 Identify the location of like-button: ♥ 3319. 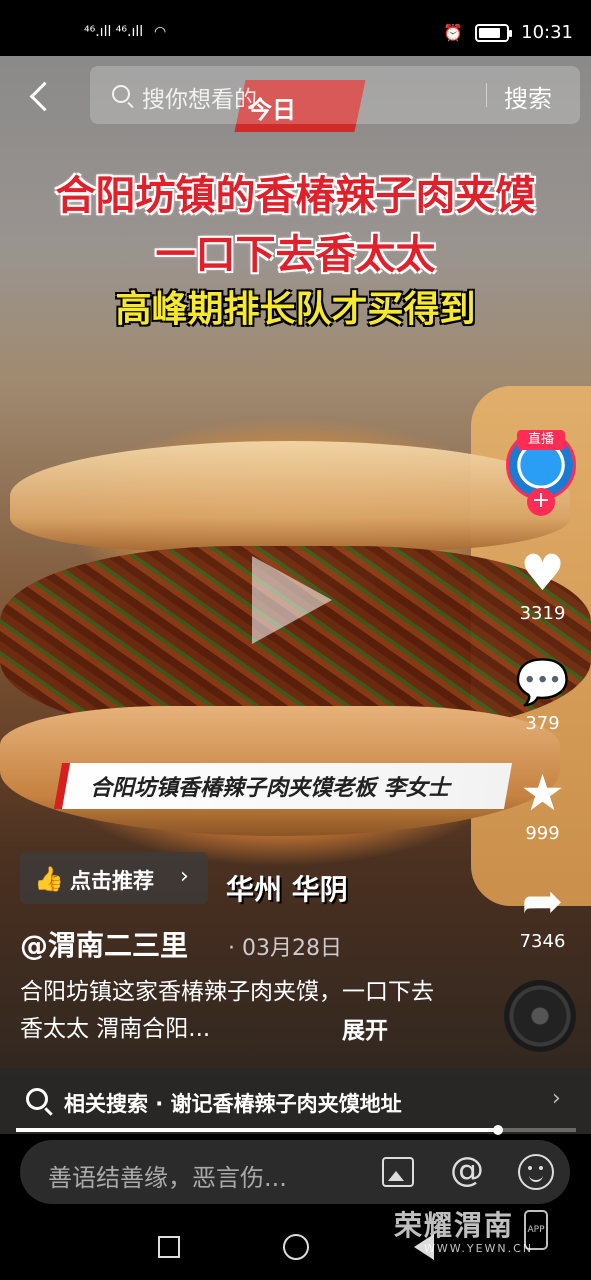
(542, 584).